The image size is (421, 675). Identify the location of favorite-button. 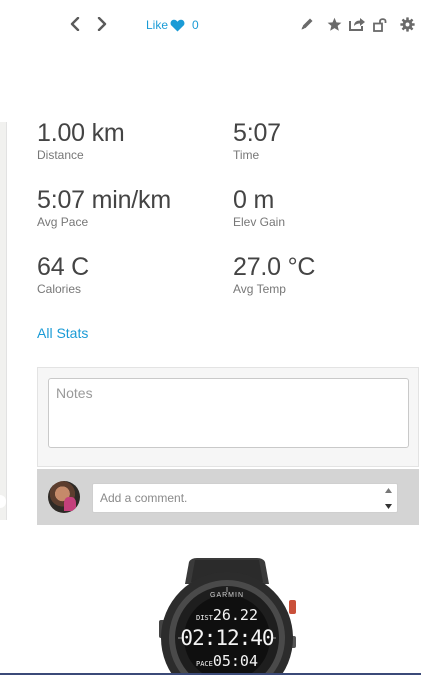
(334, 24).